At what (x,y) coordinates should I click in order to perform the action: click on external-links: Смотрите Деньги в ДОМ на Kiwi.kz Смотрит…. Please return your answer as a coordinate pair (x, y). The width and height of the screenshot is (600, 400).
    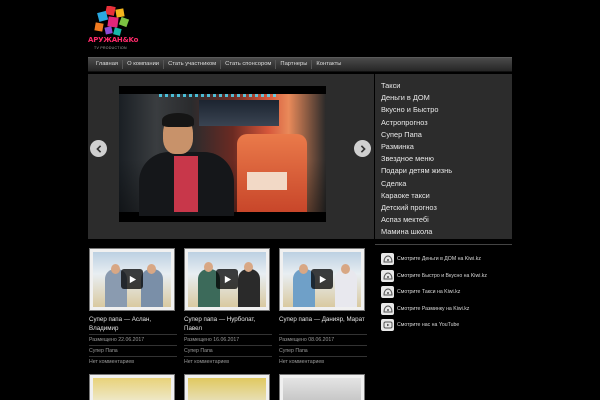
    Looking at the image, I should click on (443, 289).